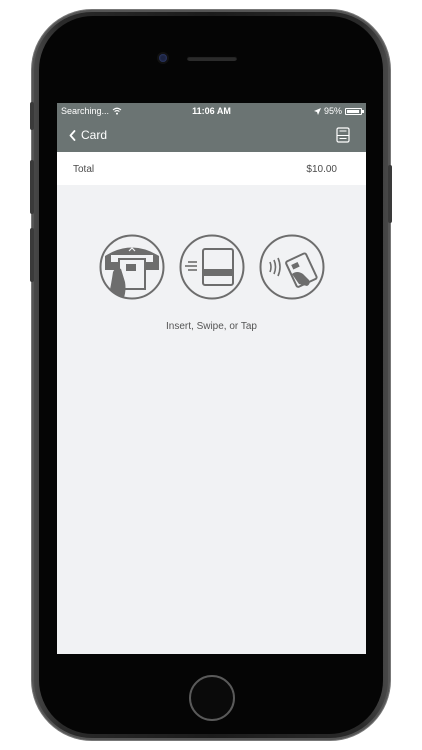  Describe the element at coordinates (32, 187) in the screenshot. I see `volume-up-button` at that location.